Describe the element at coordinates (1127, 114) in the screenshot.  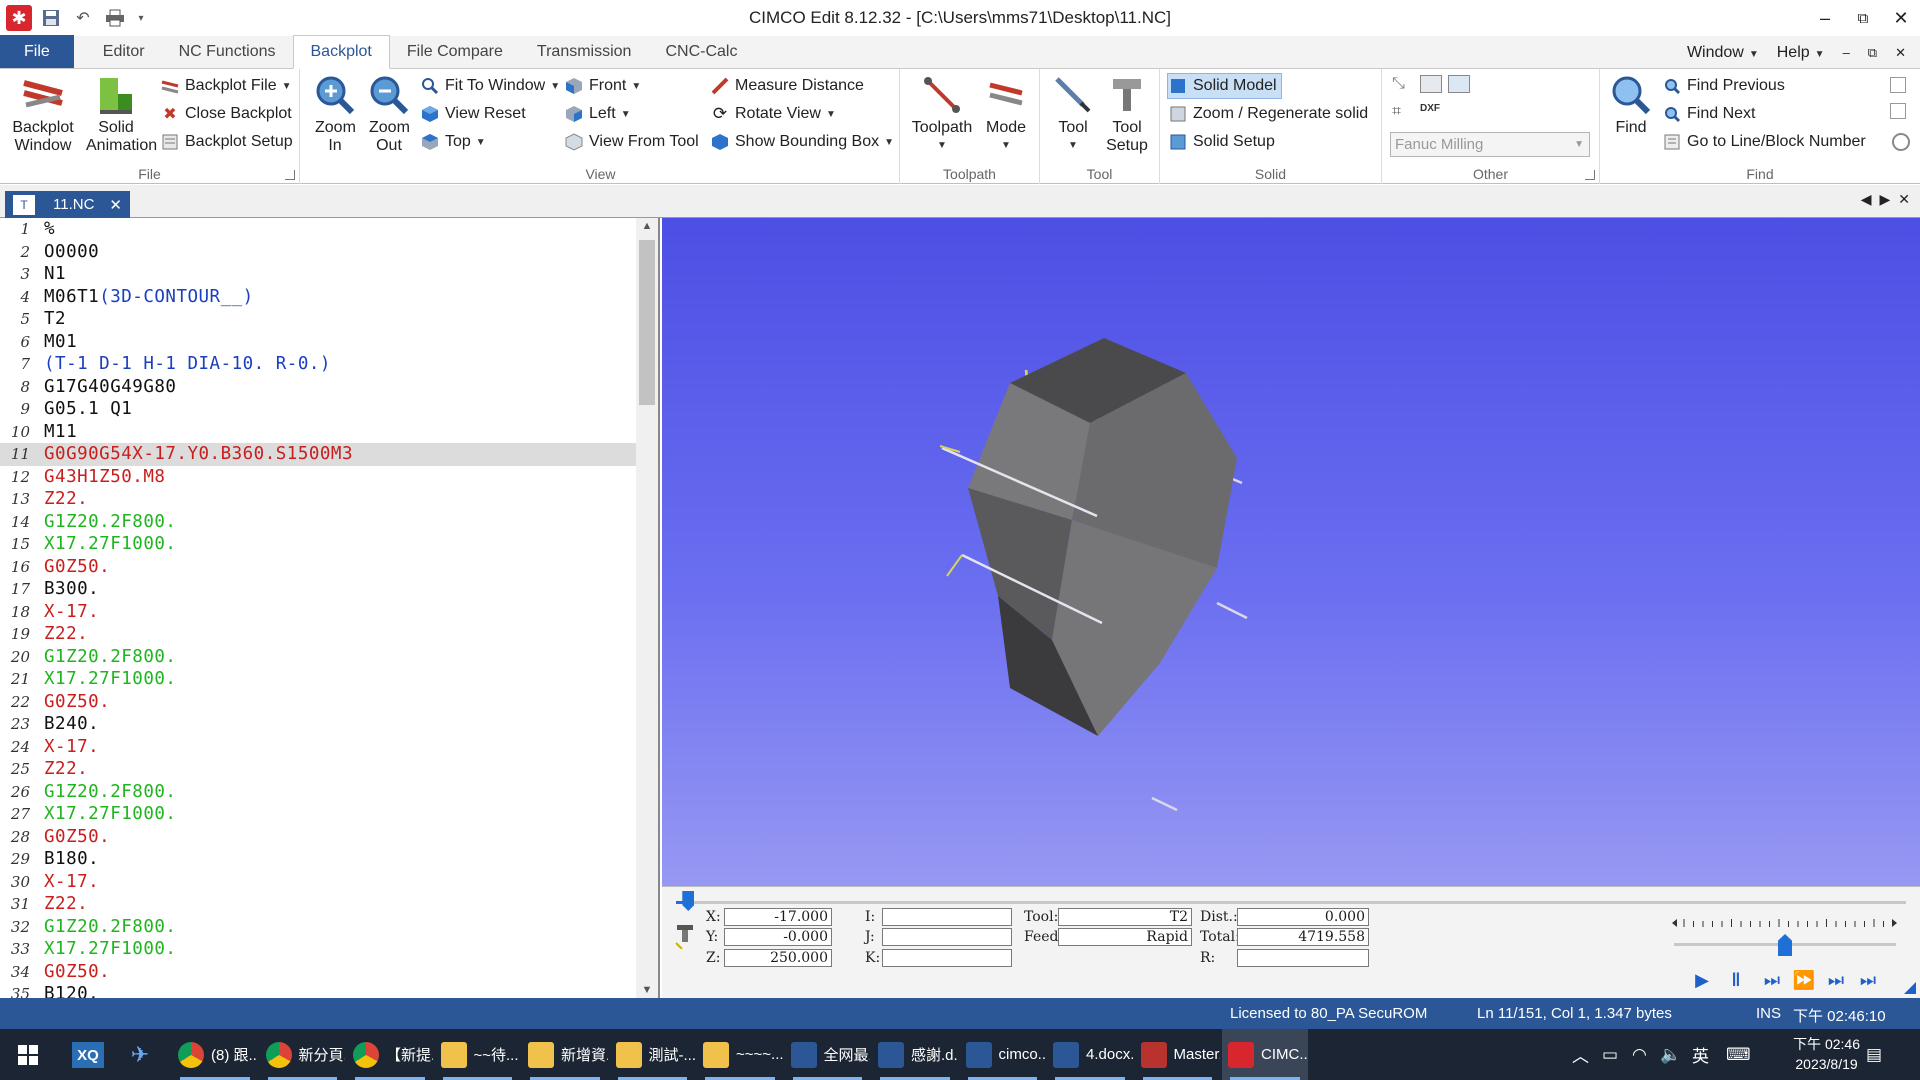
I see `tool-setup-button: Tool Setup` at that location.